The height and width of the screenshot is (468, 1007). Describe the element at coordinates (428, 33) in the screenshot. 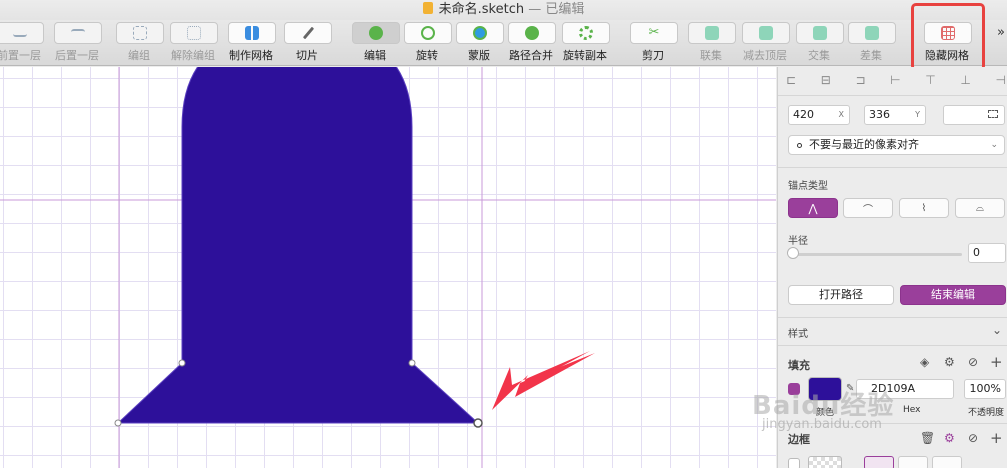

I see `rotate-icon` at that location.